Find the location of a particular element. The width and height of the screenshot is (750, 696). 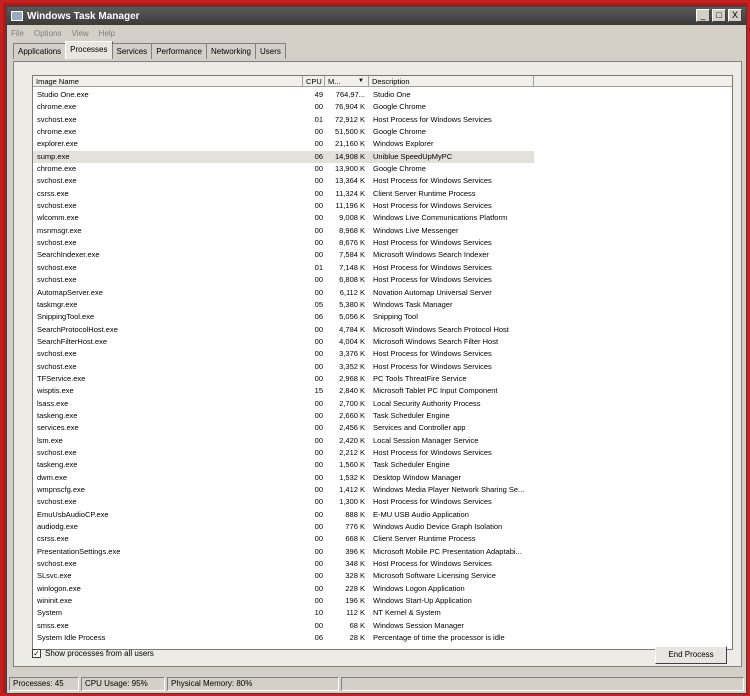

column-memory: M... ▼ is located at coordinates (347, 81).